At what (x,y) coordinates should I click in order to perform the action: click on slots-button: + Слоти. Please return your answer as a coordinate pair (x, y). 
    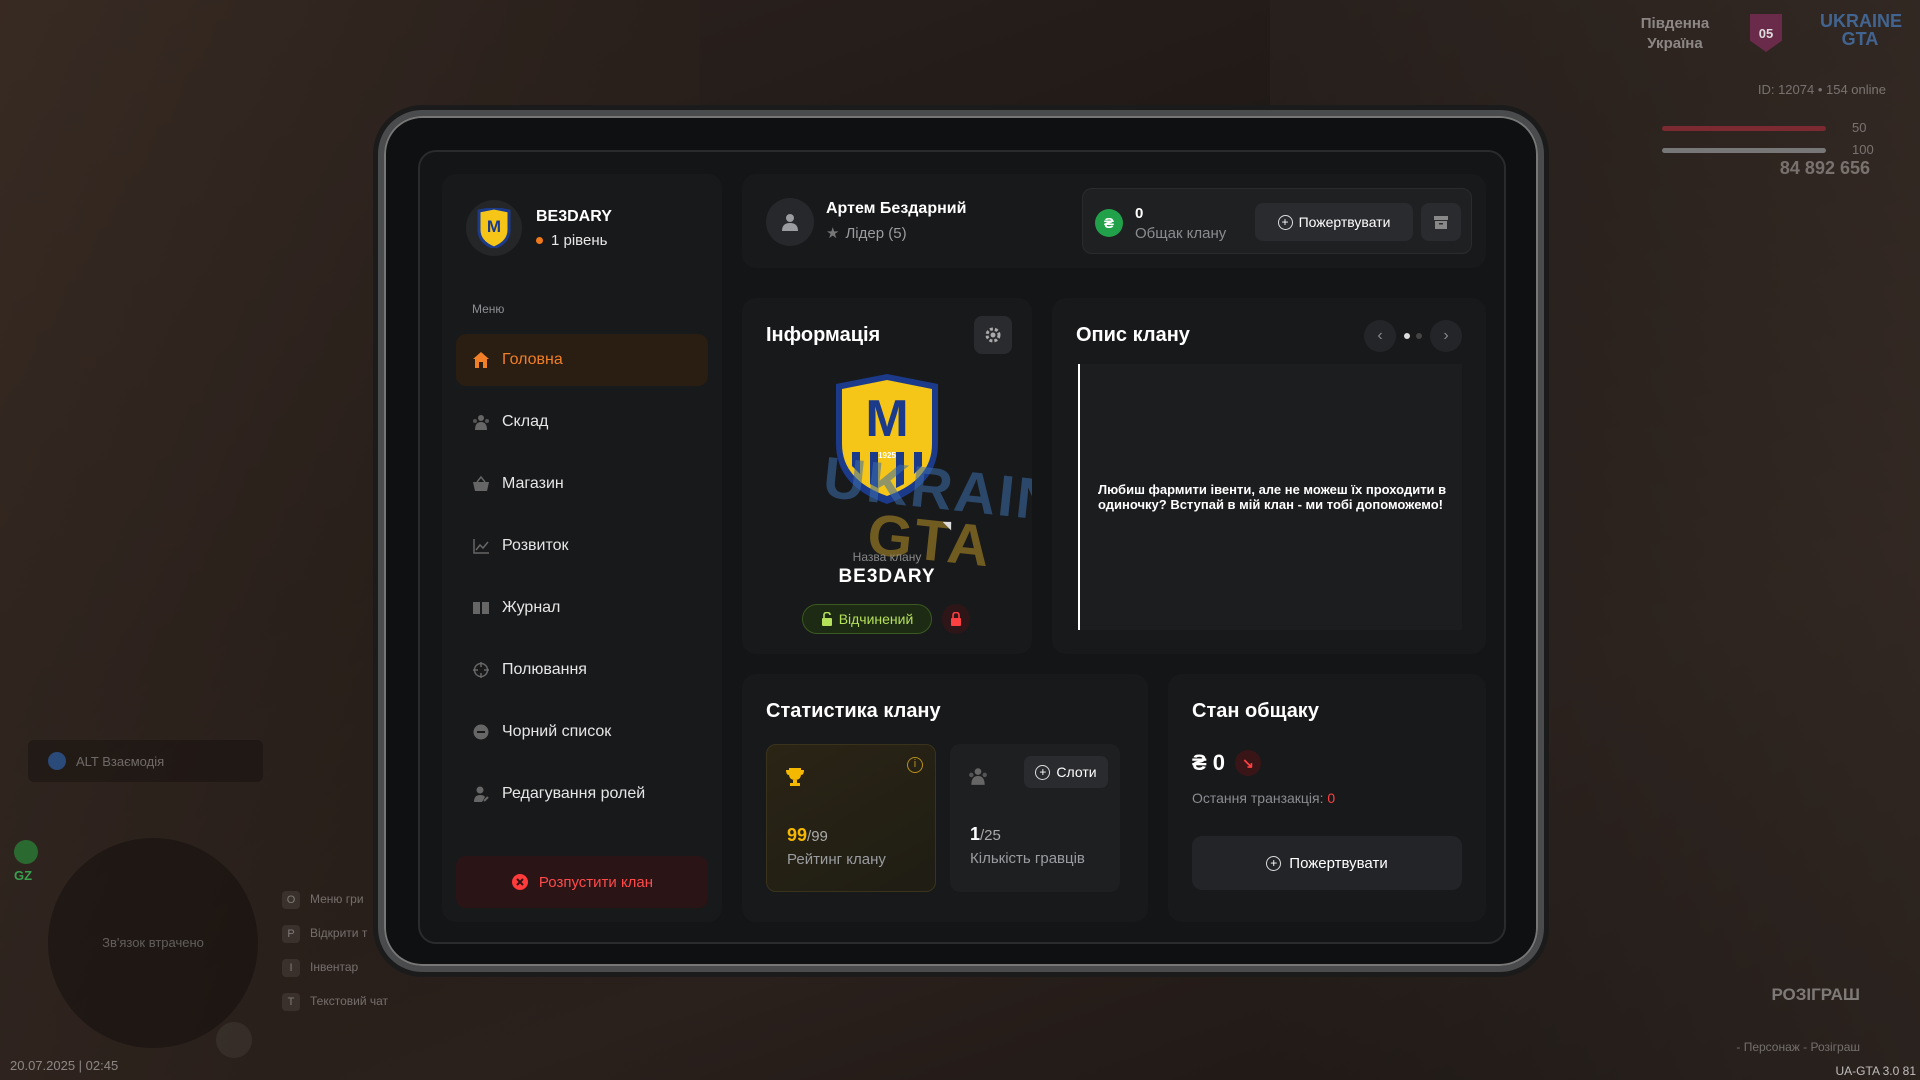
    Looking at the image, I should click on (1066, 772).